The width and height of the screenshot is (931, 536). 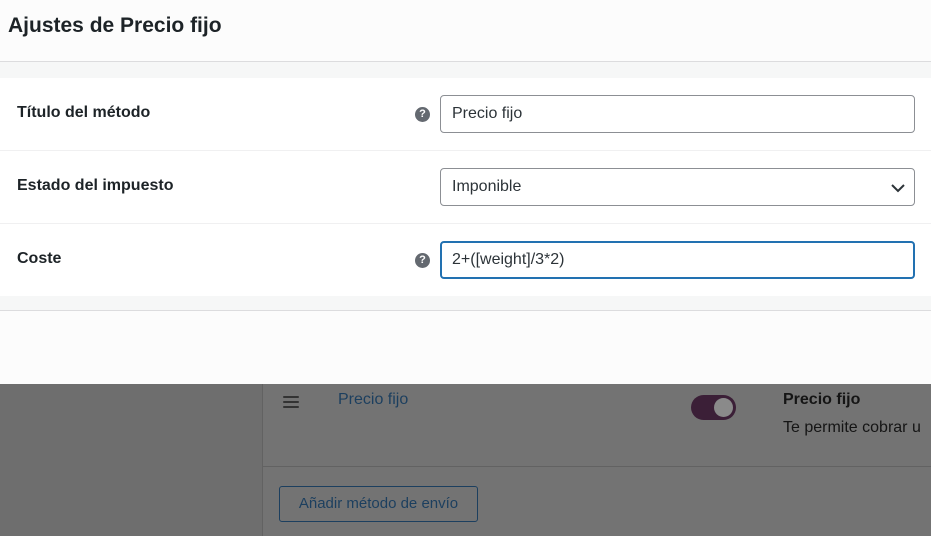 I want to click on method-title: Precio fijo, so click(x=822, y=399).